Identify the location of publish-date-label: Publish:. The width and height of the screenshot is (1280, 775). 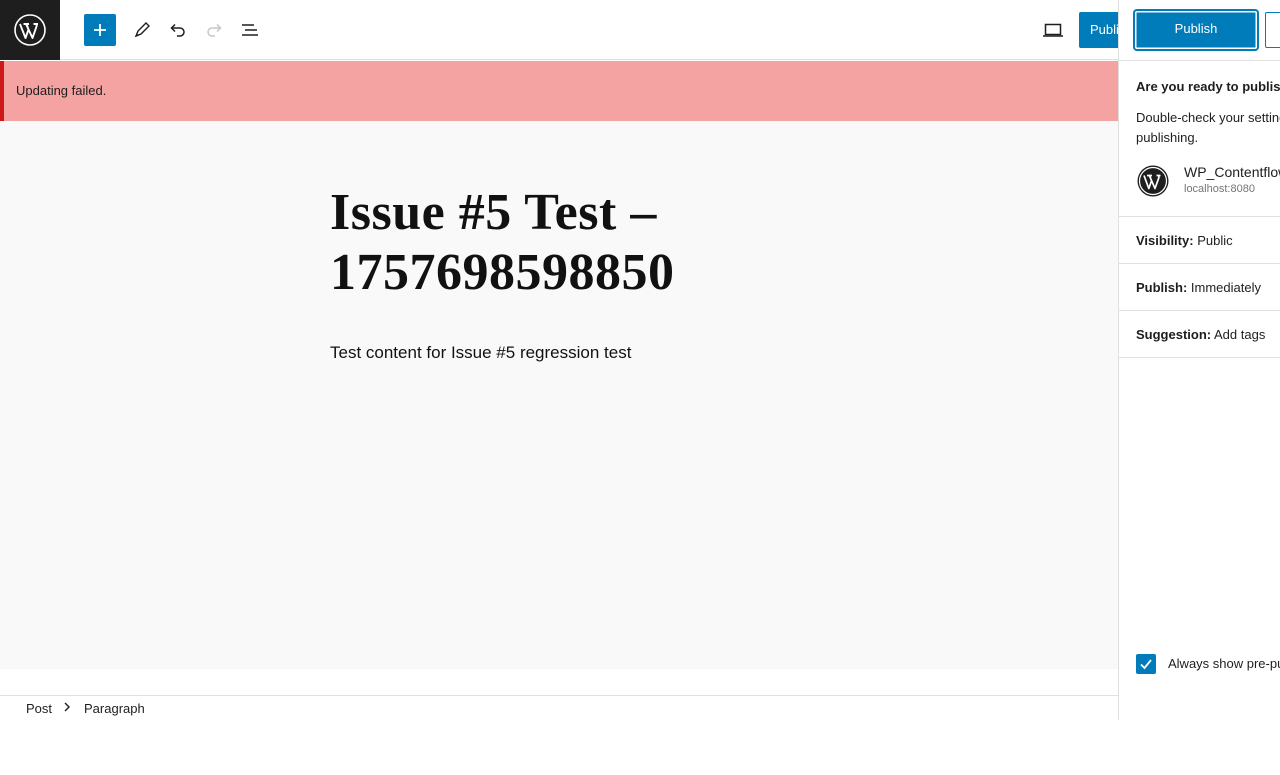
(1162, 287).